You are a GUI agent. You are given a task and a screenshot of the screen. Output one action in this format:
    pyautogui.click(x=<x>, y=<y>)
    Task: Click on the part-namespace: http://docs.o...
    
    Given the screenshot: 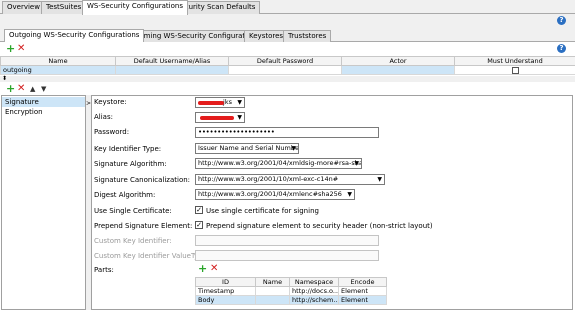 What is the action you would take?
    pyautogui.click(x=314, y=291)
    